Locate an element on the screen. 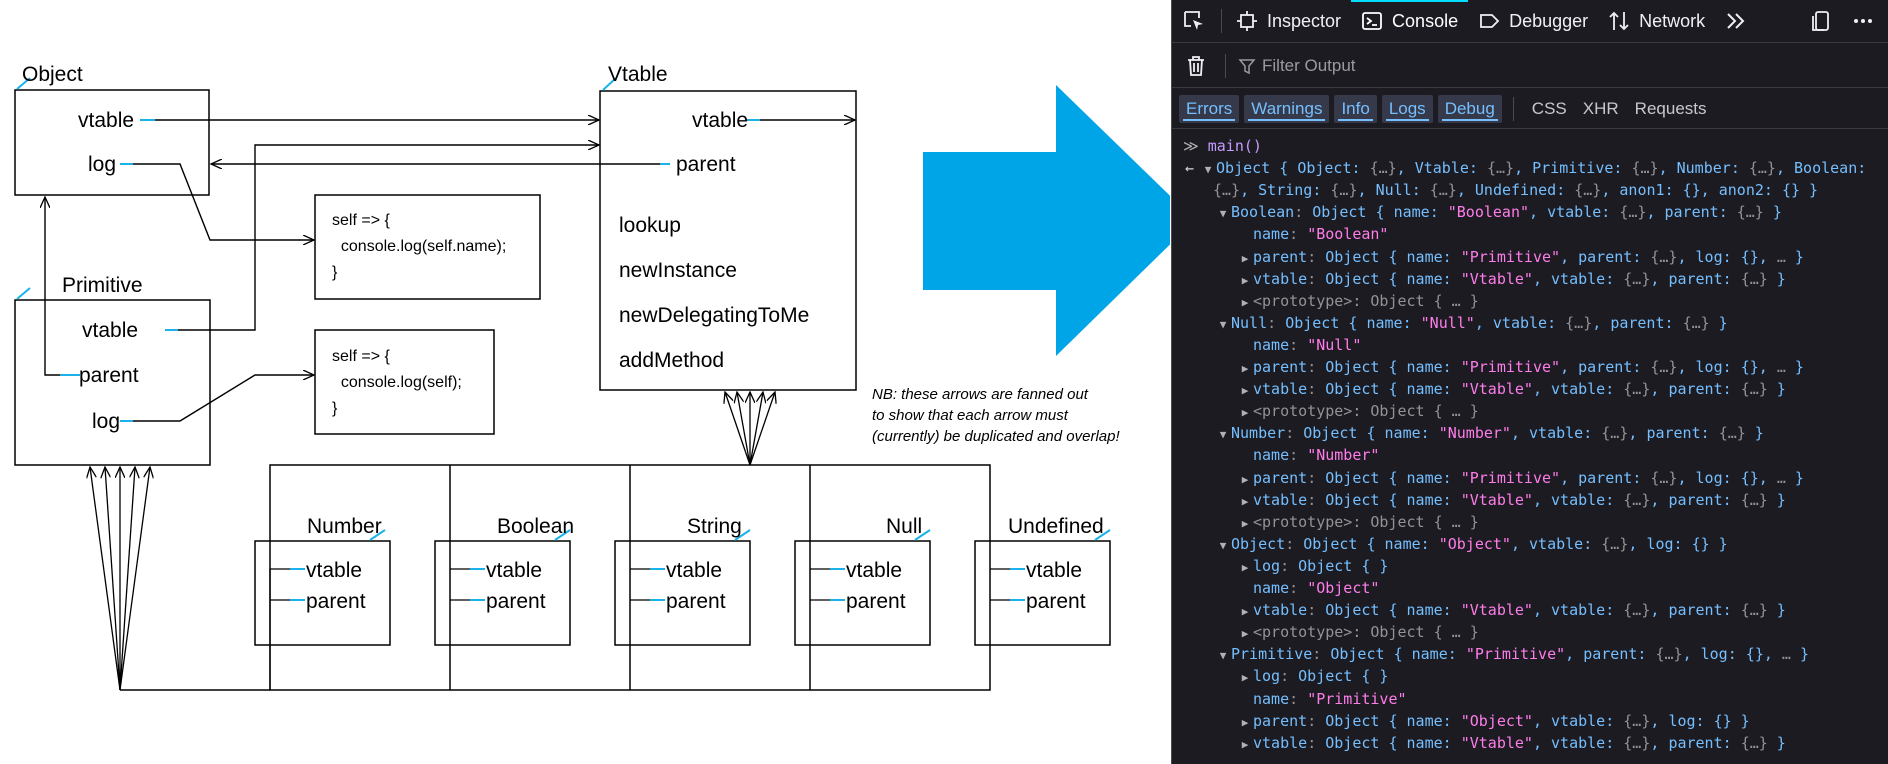 Image resolution: width=1888 pixels, height=764 pixels. tab-network: Network is located at coordinates (1656, 21).